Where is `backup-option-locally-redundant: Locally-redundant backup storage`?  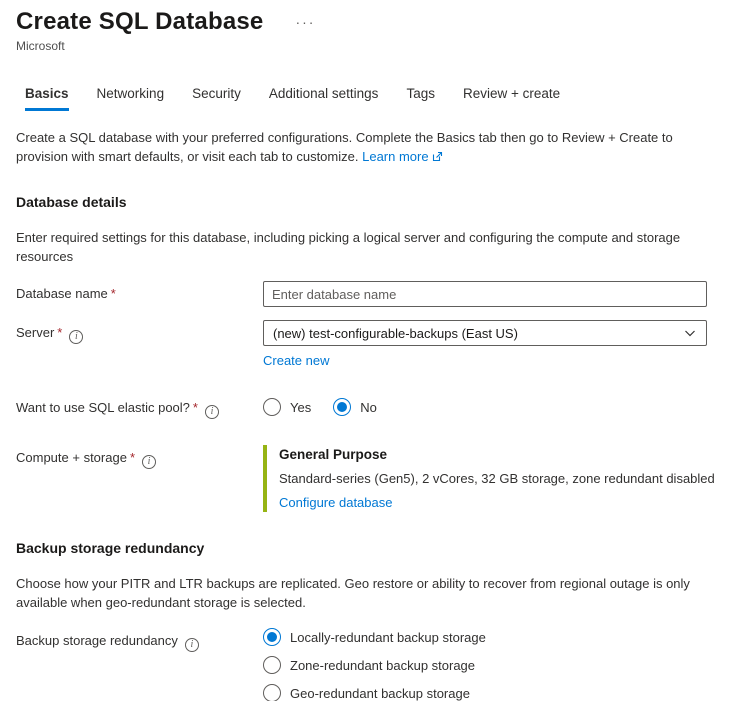
backup-option-locally-redundant: Locally-redundant backup storage is located at coordinates (497, 637).